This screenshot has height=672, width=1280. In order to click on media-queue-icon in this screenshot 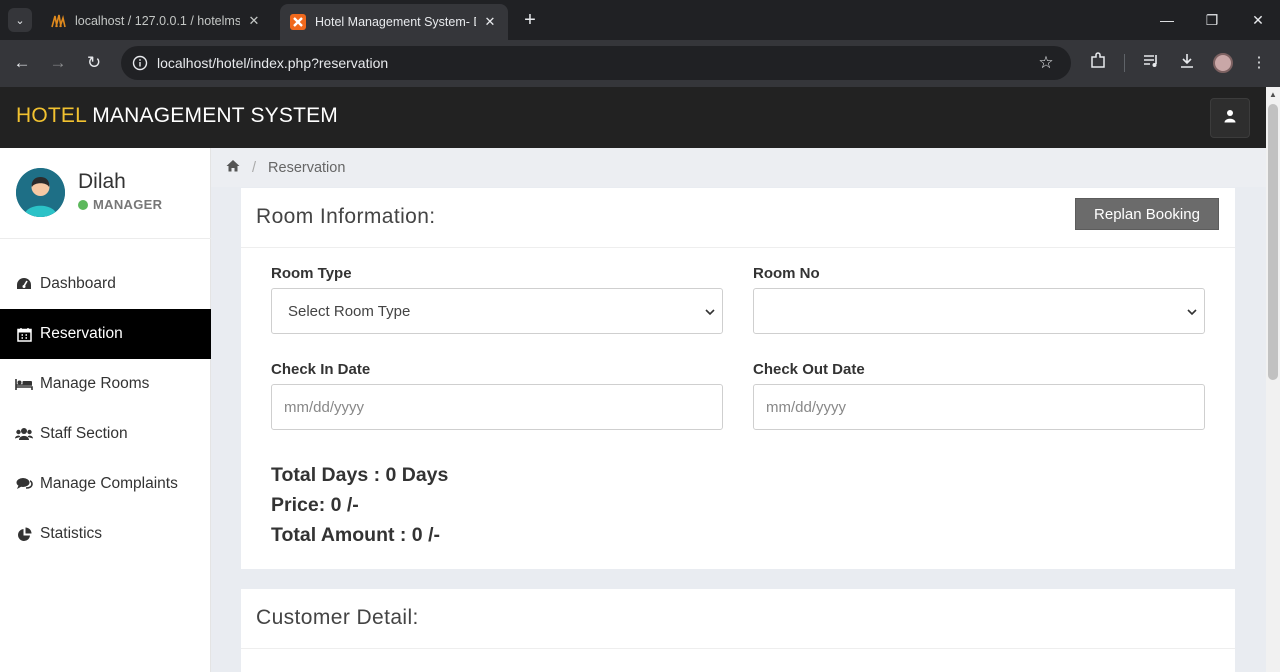, I will do `click(1151, 63)`.